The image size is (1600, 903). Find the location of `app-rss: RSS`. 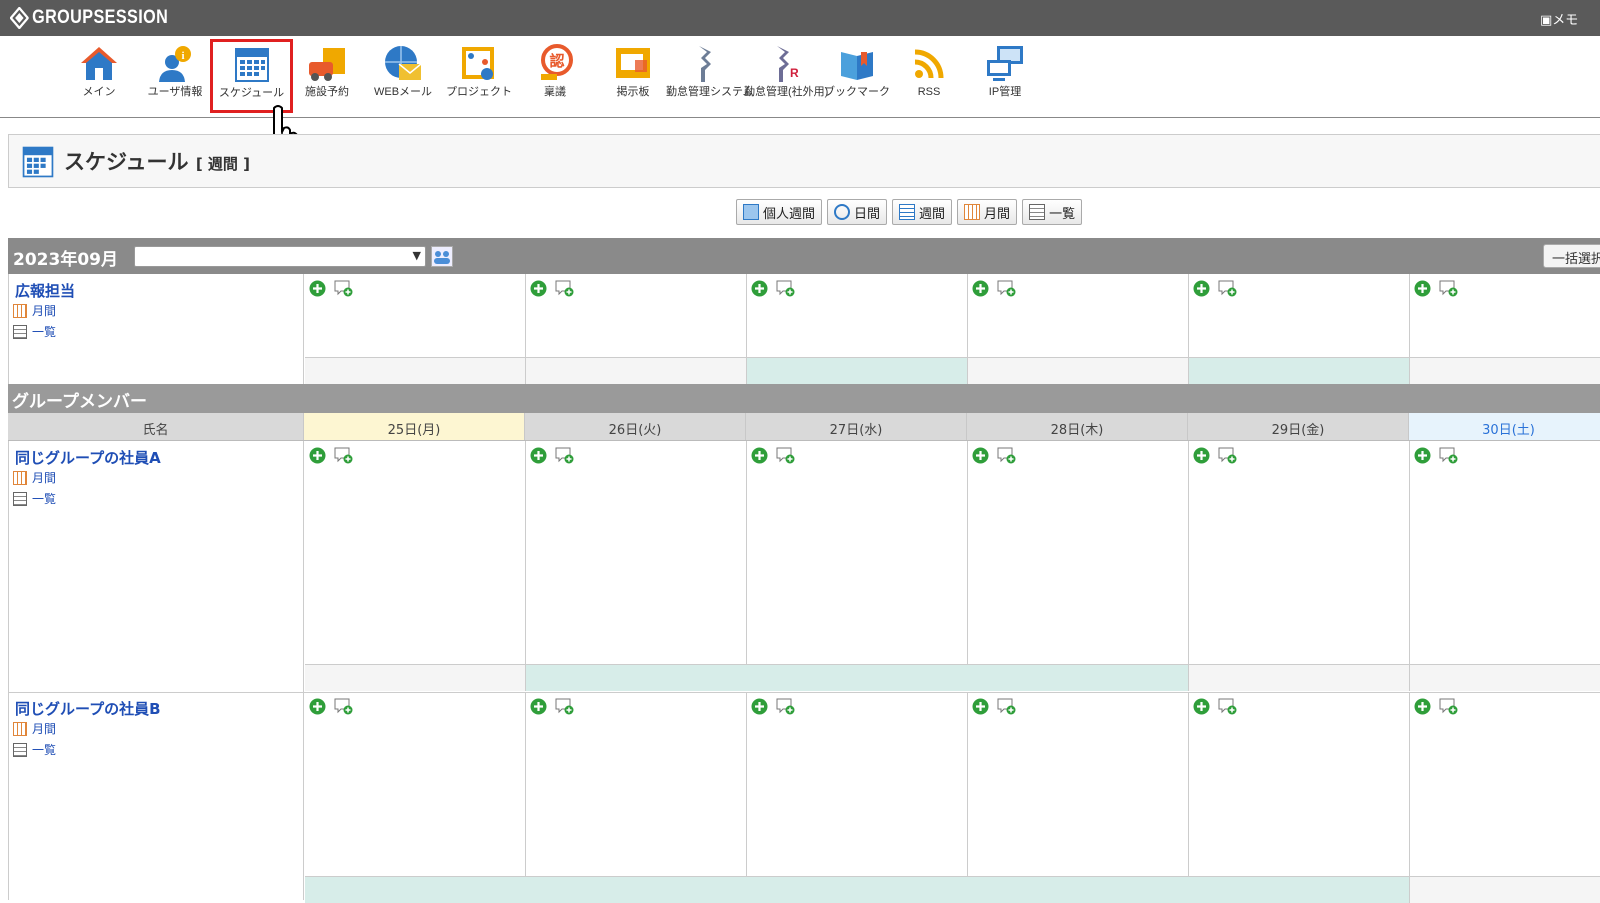

app-rss: RSS is located at coordinates (929, 71).